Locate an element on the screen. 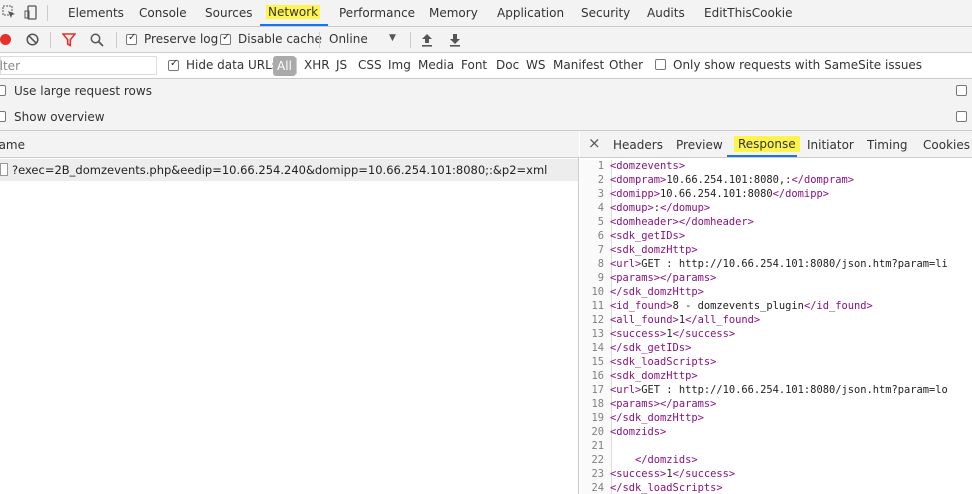 The image size is (972, 494). close-icon: × is located at coordinates (594, 143).